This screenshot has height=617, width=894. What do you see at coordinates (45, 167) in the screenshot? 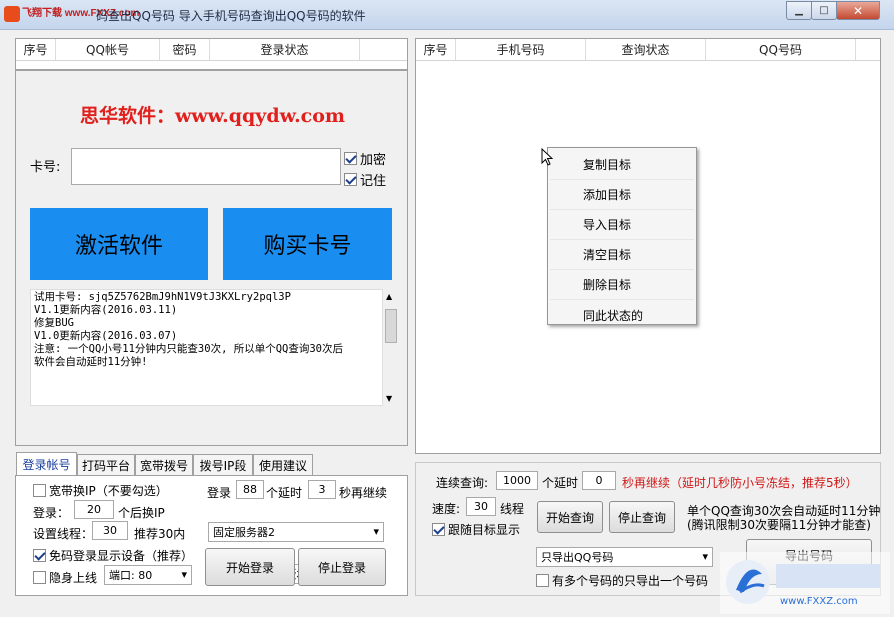
I see `card-label: 卡号:` at bounding box center [45, 167].